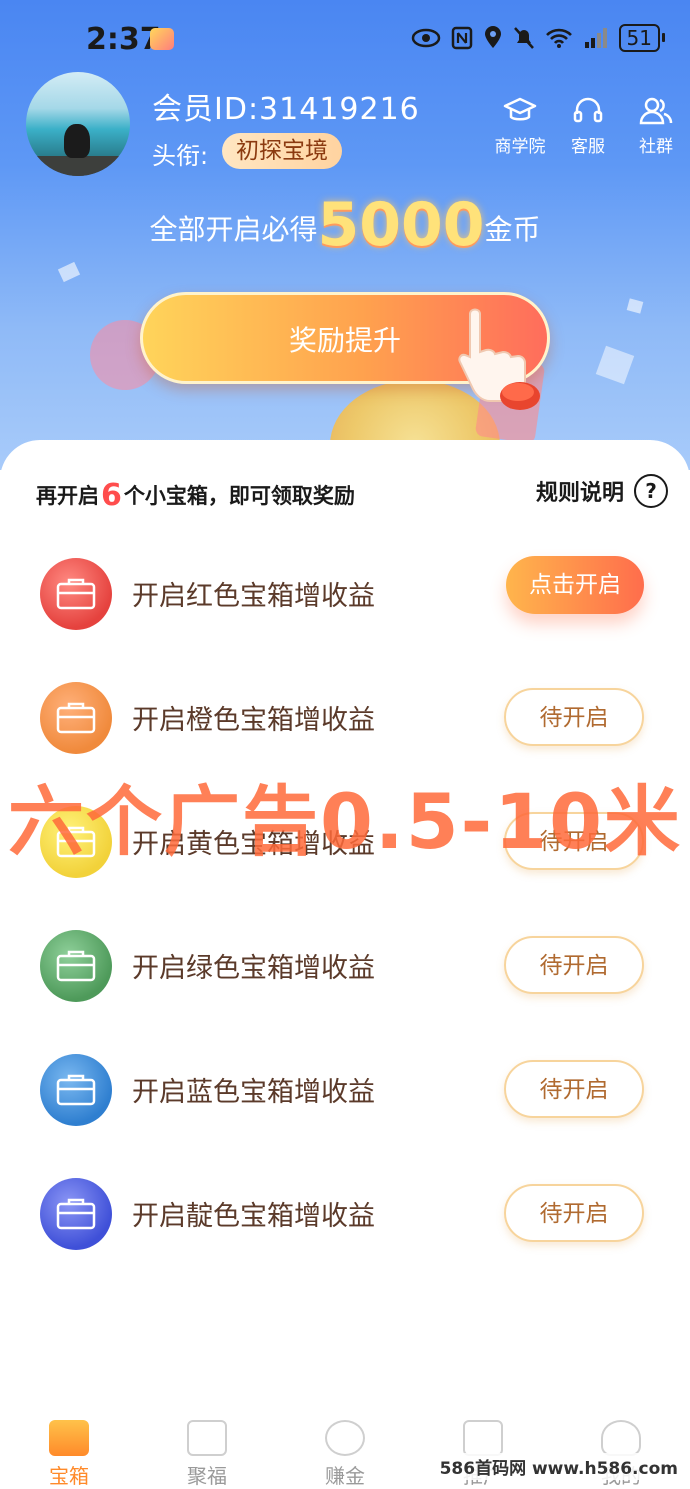 This screenshot has height=1489, width=690. What do you see at coordinates (558, 38) in the screenshot?
I see `wifi-icon` at bounding box center [558, 38].